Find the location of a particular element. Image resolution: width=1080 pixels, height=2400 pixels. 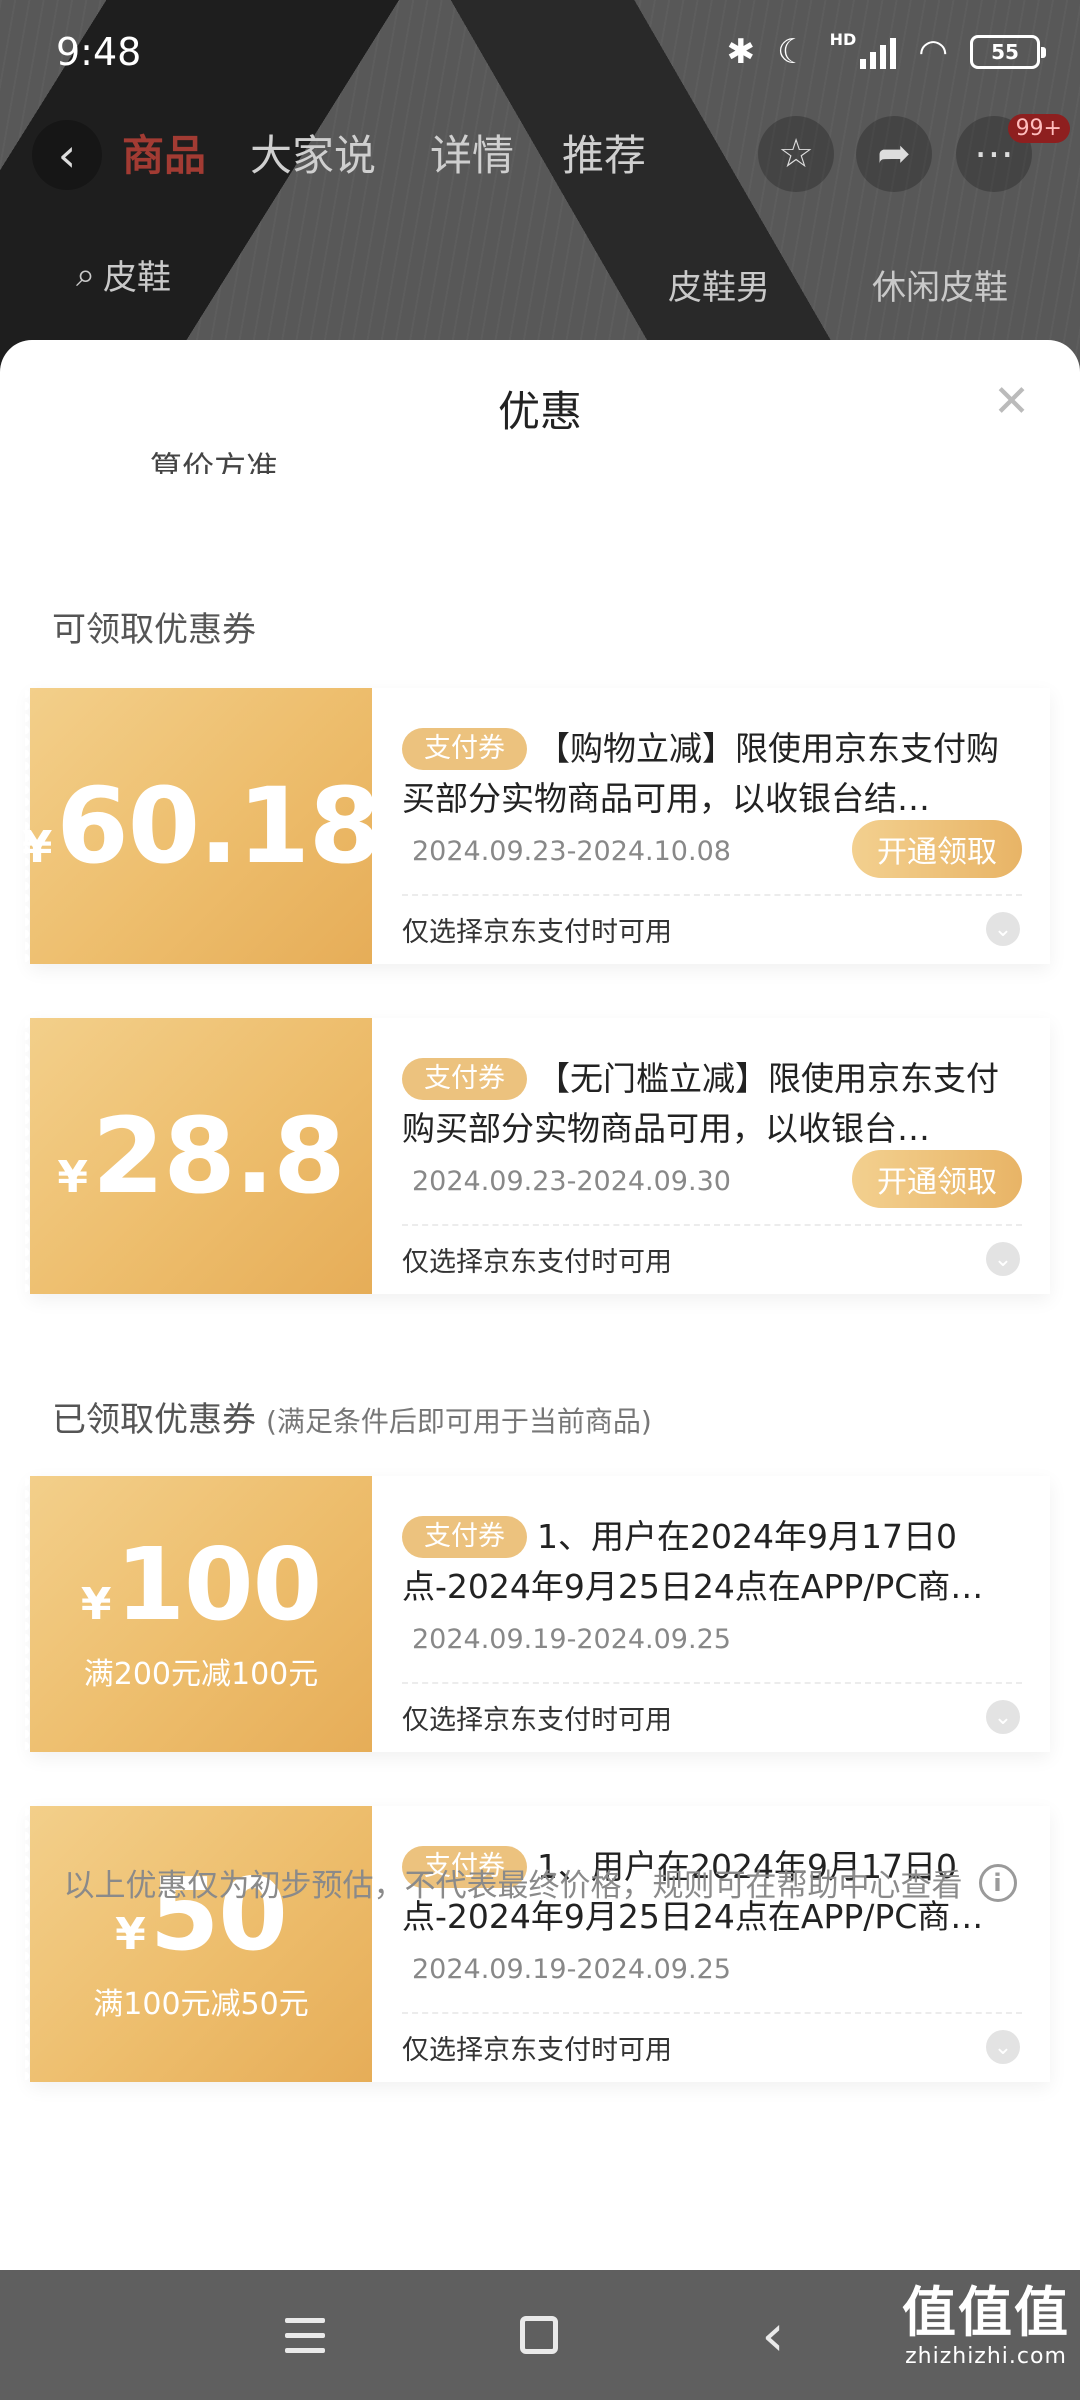

close-button: ✕ is located at coordinates (1011, 402).